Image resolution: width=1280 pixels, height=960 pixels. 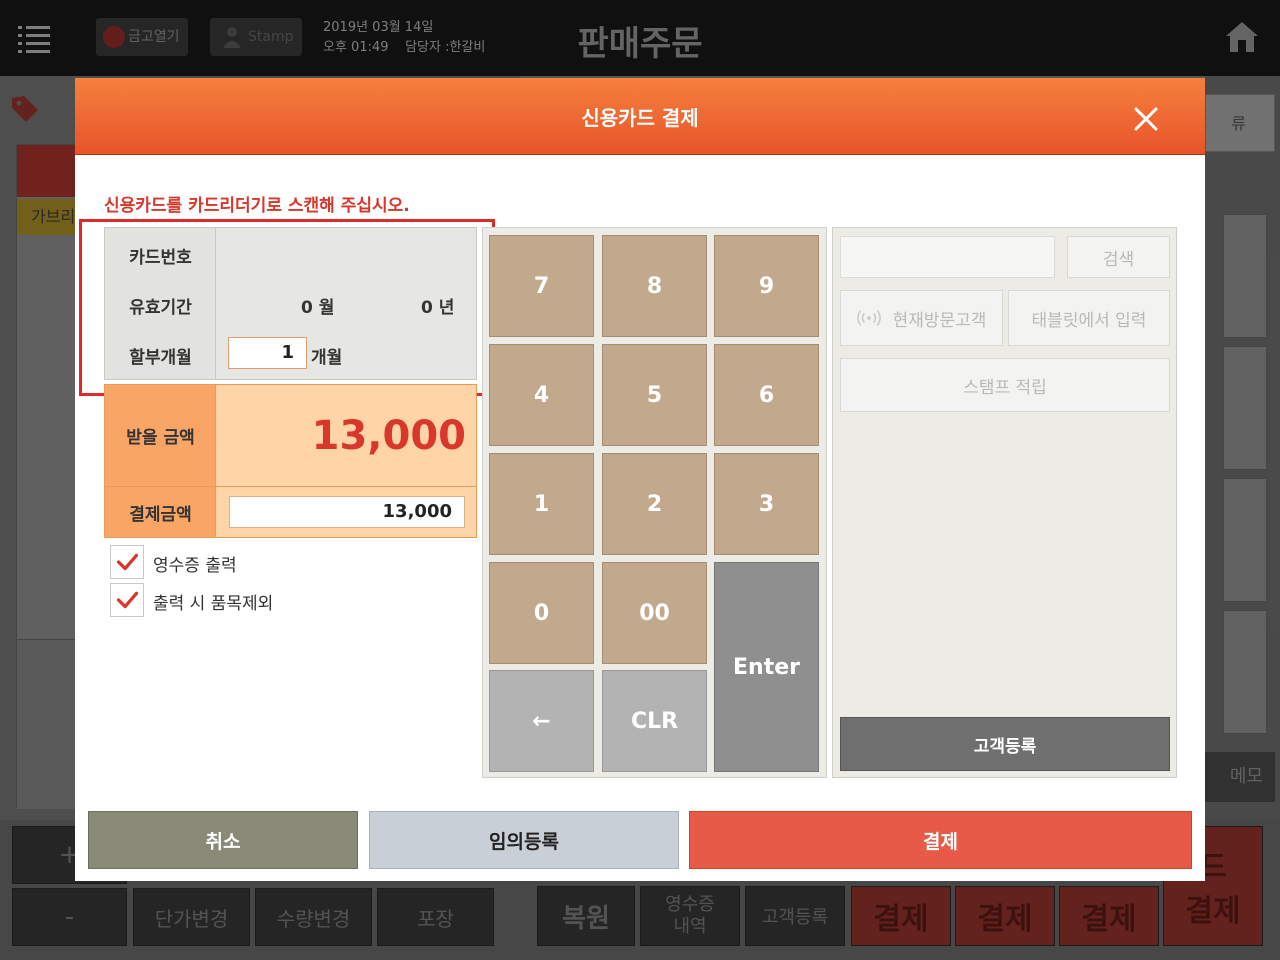 What do you see at coordinates (160, 438) in the screenshot?
I see `receive-amount-label: 받을 금액` at bounding box center [160, 438].